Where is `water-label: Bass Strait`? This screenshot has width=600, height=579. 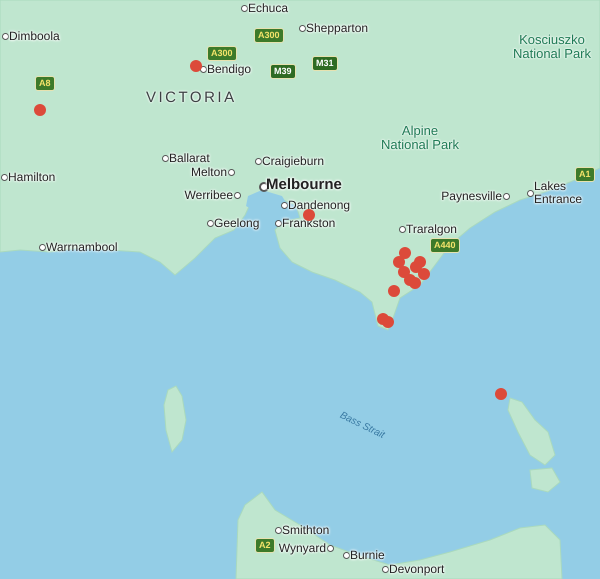 water-label: Bass Strait is located at coordinates (362, 426).